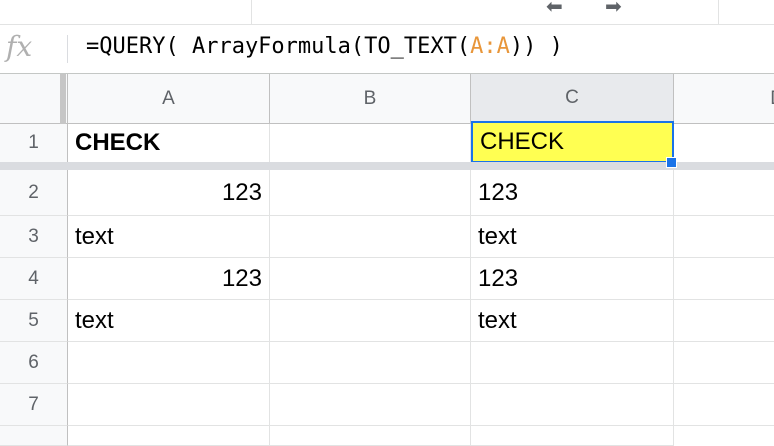 The height and width of the screenshot is (446, 774). Describe the element at coordinates (370, 193) in the screenshot. I see `cell-b2` at that location.